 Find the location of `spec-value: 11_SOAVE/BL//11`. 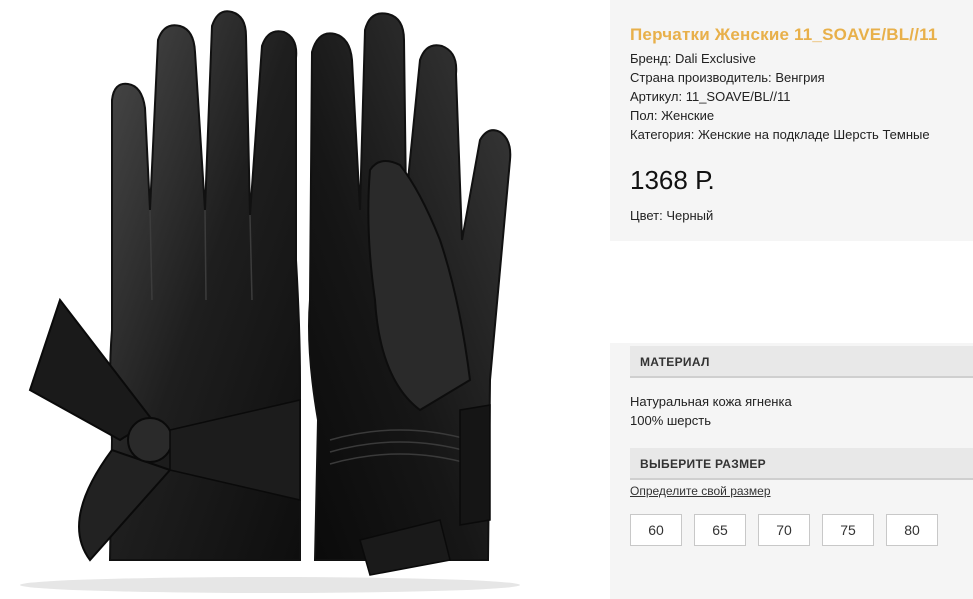

spec-value: 11_SOAVE/BL//11 is located at coordinates (738, 96).